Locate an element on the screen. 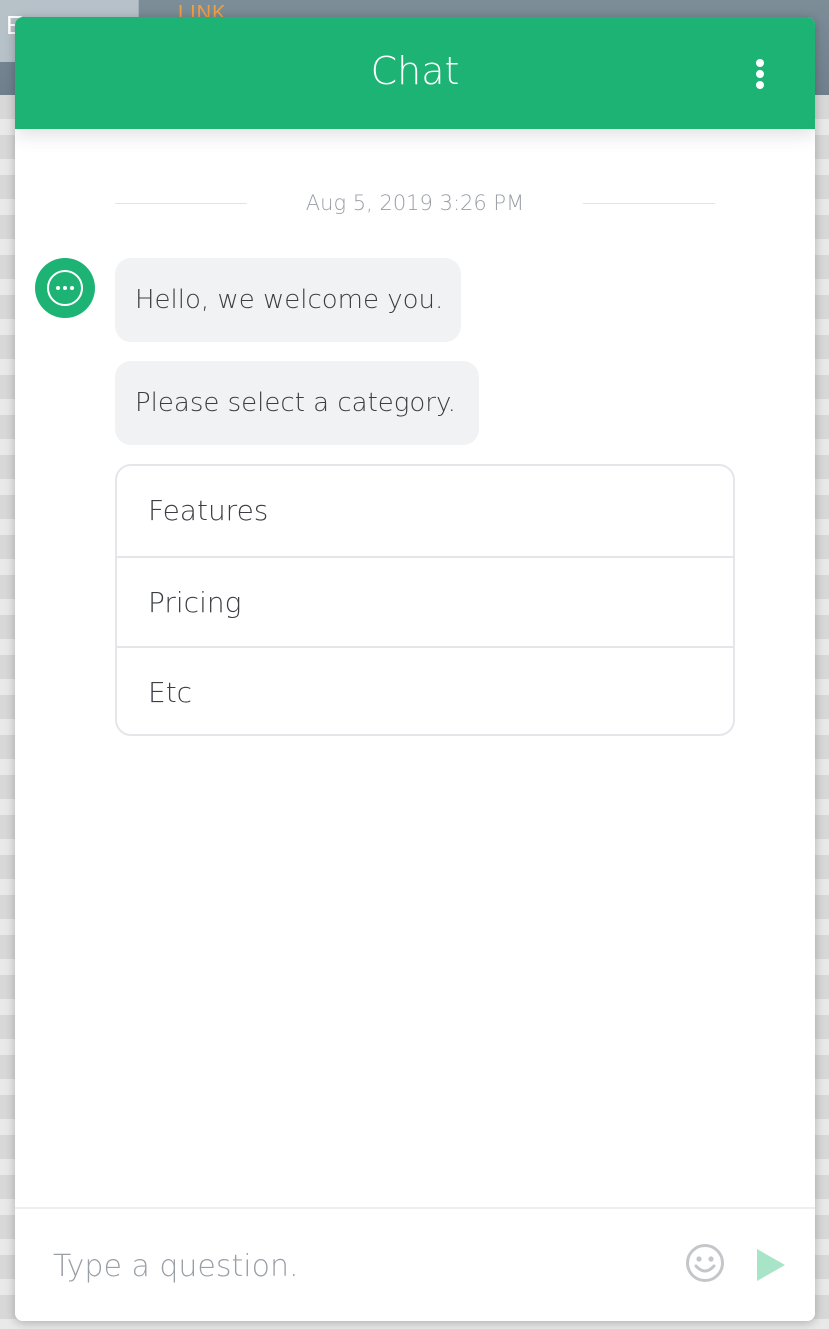 This screenshot has height=1329, width=829. bot-message-bubble: Please select a category. is located at coordinates (297, 403).